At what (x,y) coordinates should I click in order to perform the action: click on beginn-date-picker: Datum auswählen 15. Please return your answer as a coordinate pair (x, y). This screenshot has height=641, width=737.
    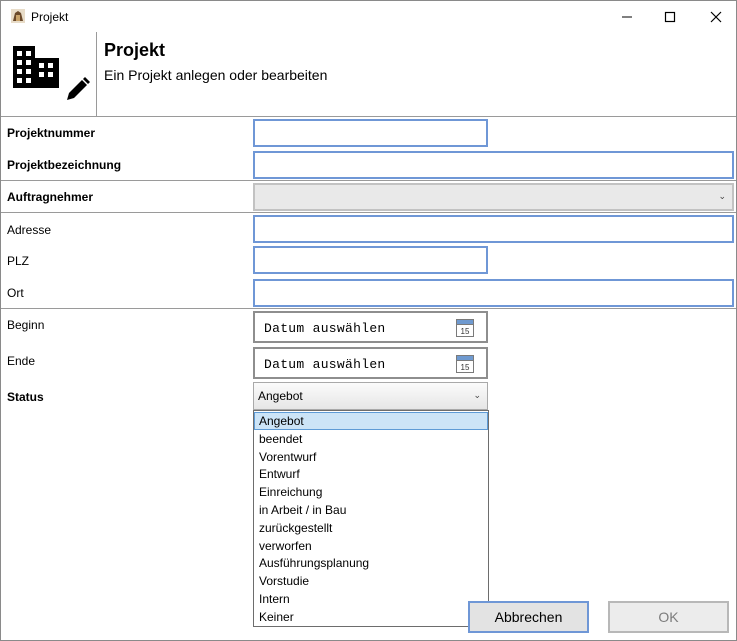
    Looking at the image, I should click on (370, 327).